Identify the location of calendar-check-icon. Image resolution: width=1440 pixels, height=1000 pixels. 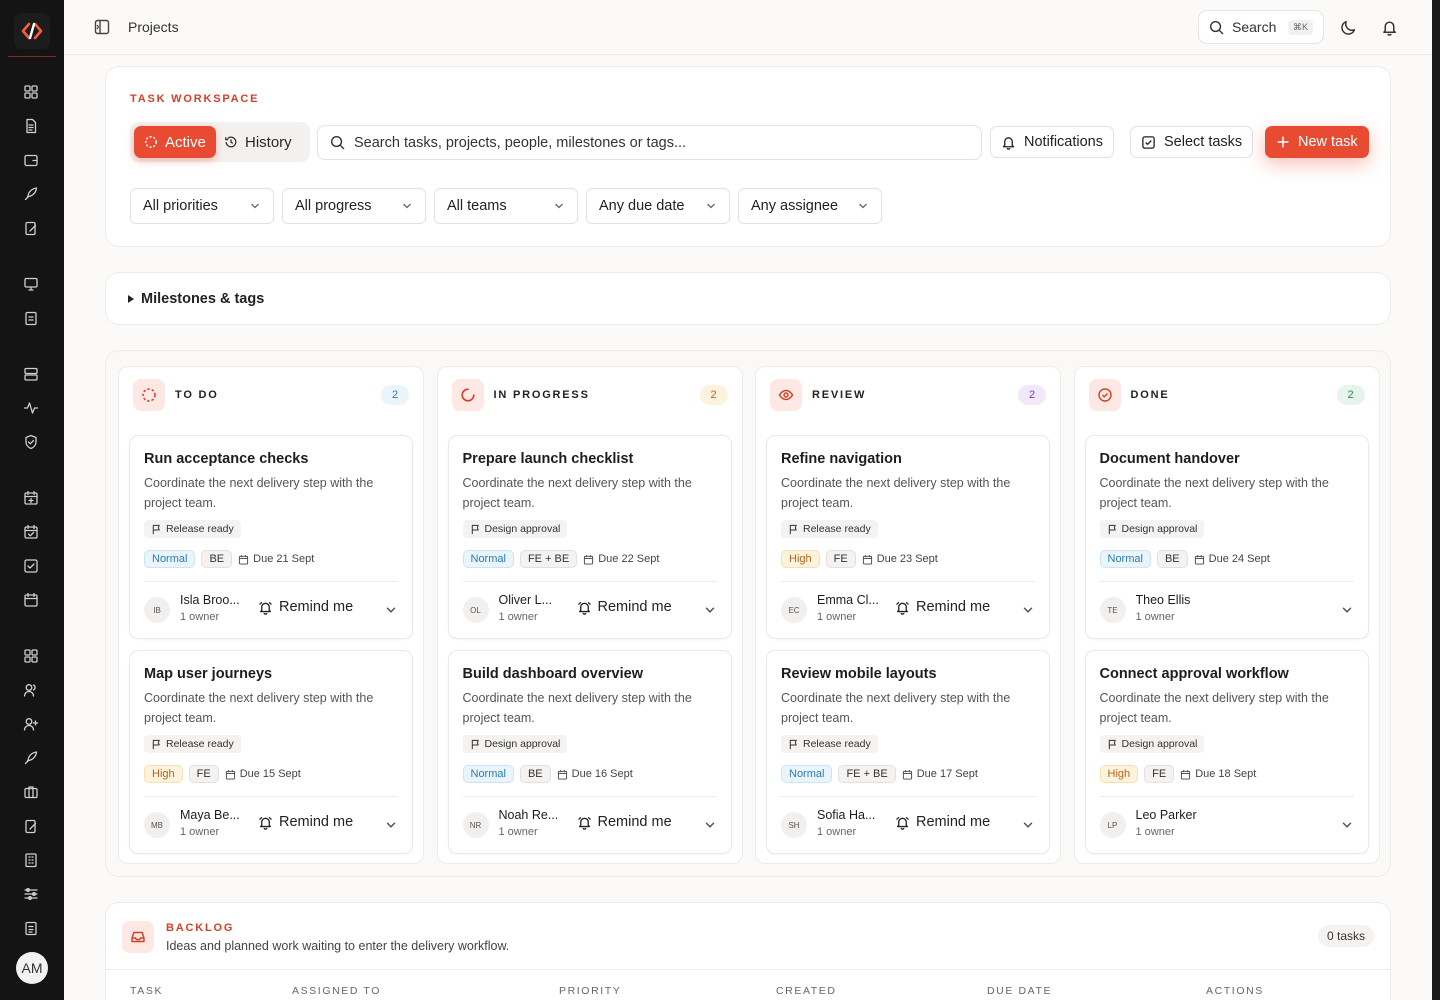
(32, 533).